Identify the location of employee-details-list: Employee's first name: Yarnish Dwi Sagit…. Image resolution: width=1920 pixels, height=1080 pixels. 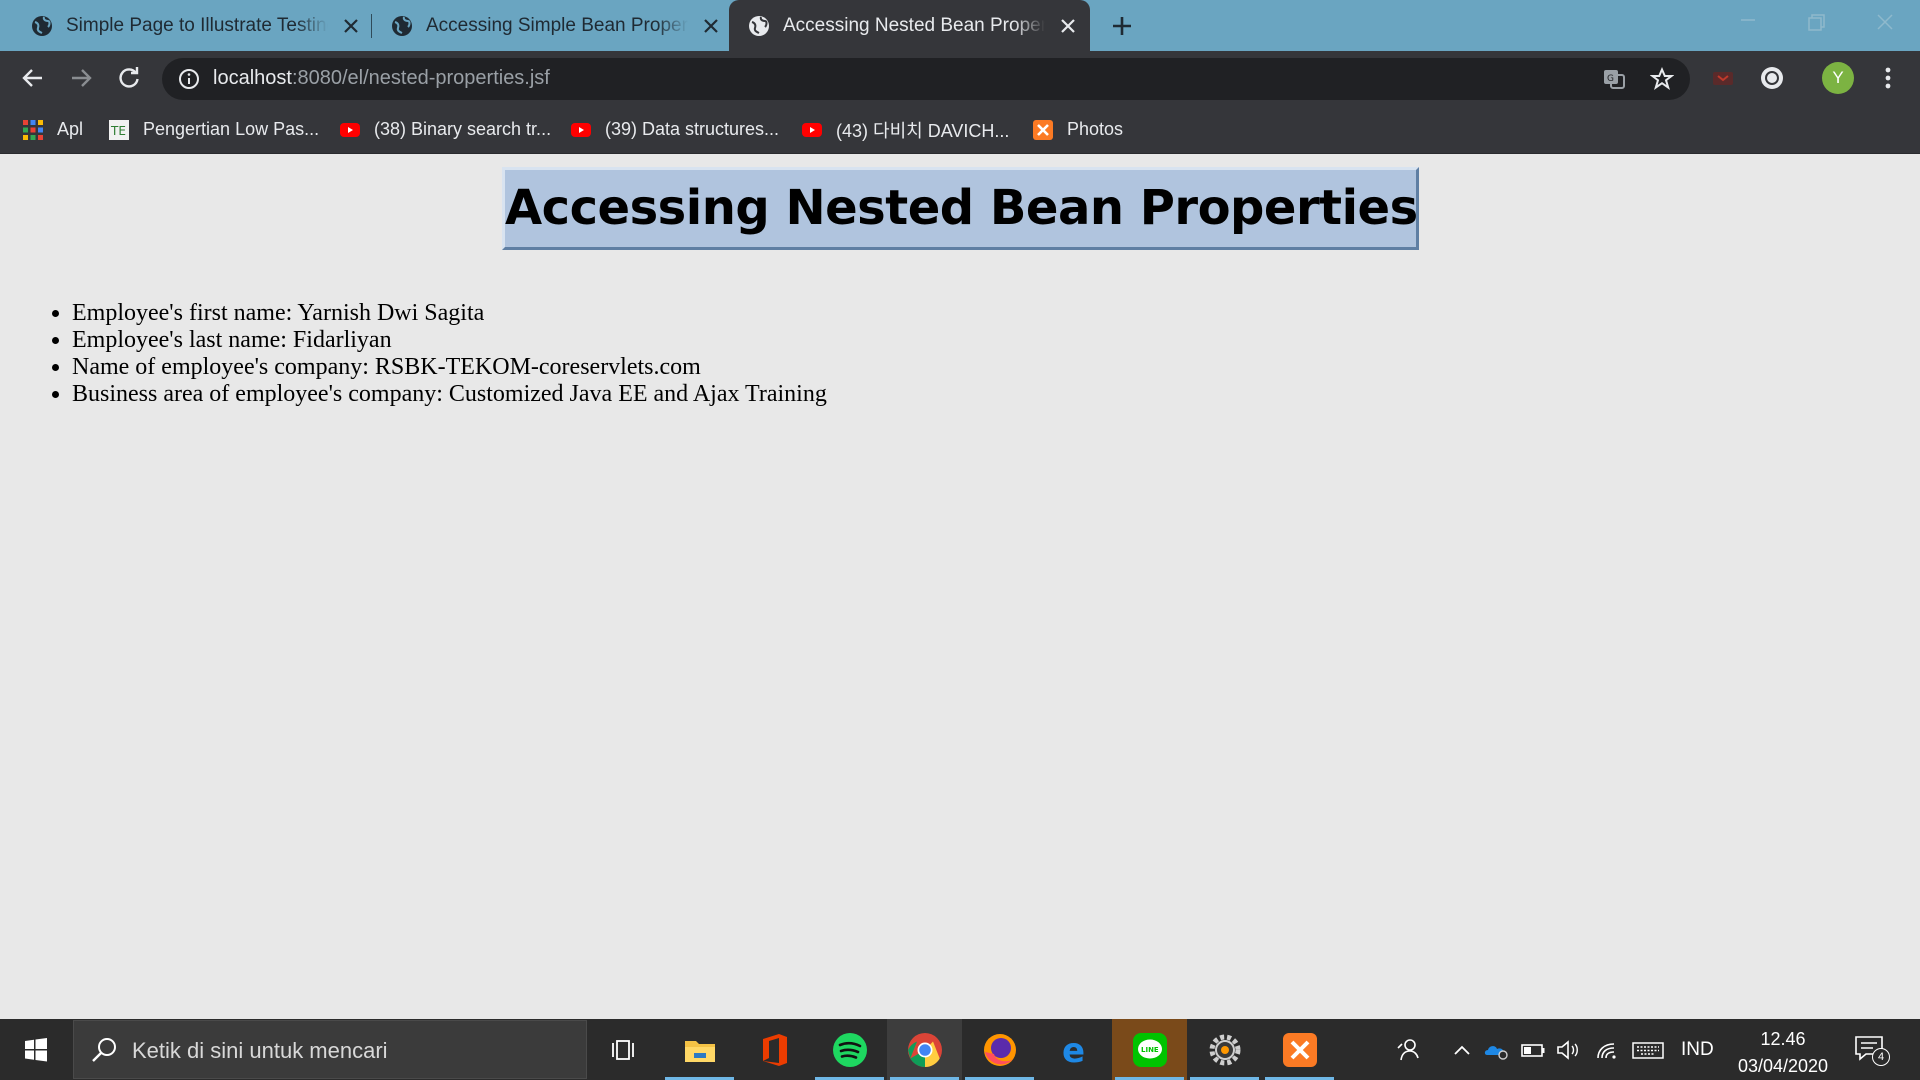
(449, 354).